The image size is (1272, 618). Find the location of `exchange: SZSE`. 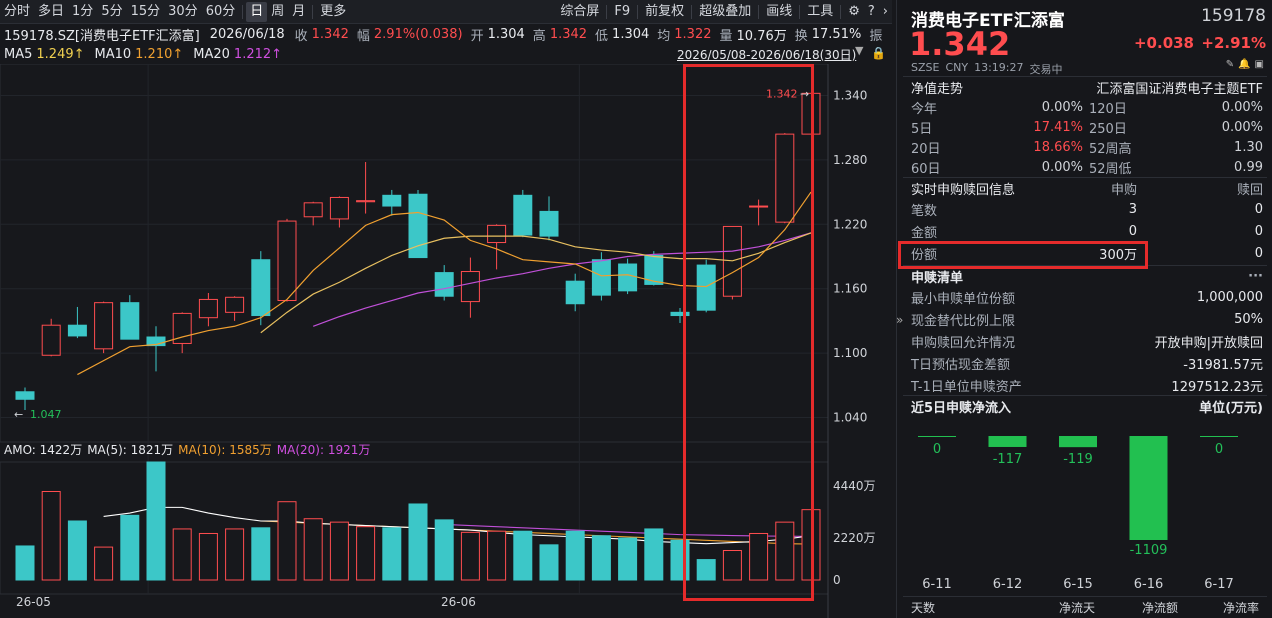

exchange: SZSE is located at coordinates (925, 67).